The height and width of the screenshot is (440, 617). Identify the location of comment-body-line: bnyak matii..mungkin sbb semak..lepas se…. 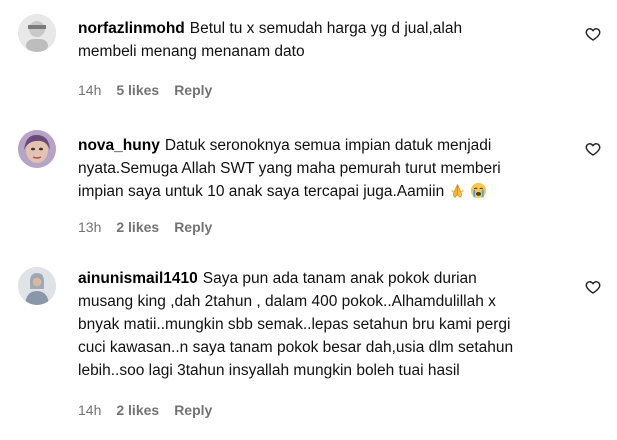
(294, 324).